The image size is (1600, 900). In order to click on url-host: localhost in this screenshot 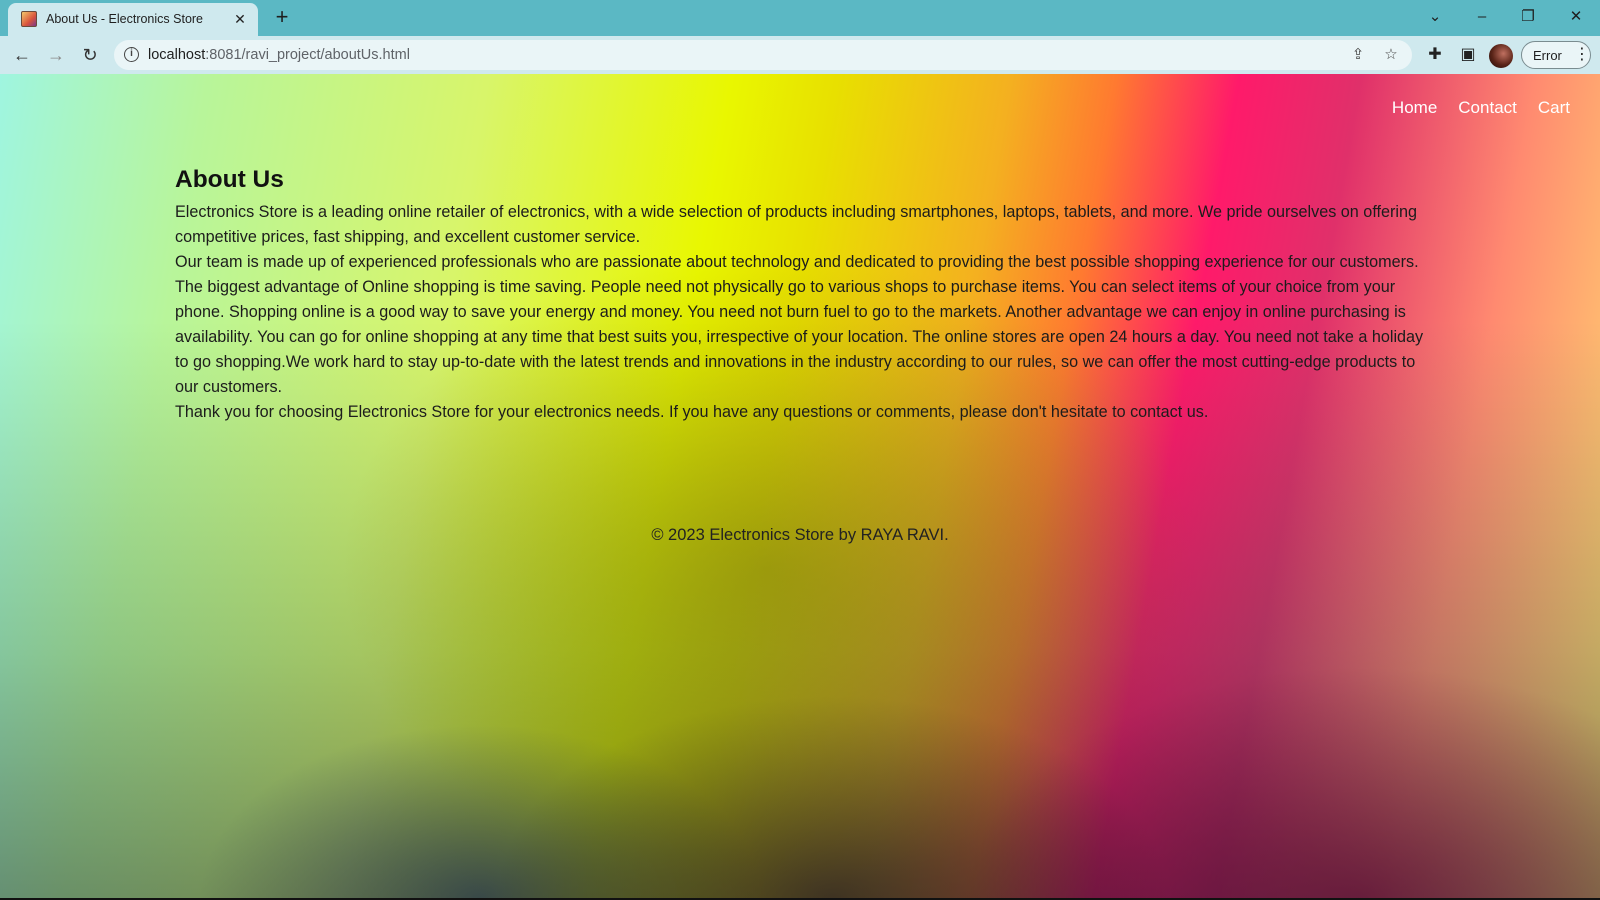, I will do `click(177, 55)`.